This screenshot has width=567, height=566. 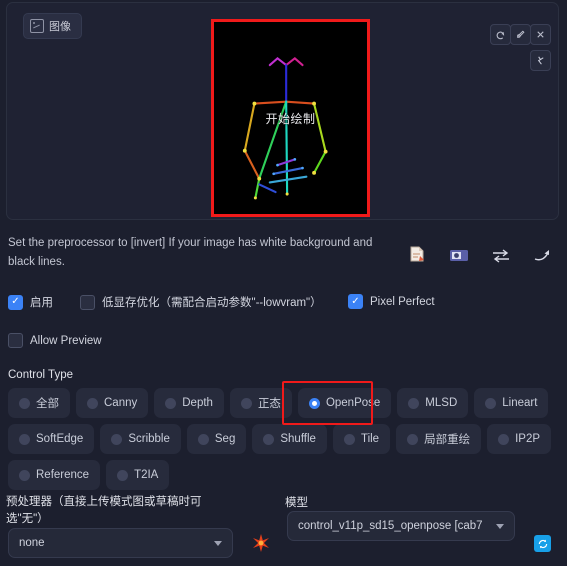 I want to click on checkbox-allow-preview: Allow Preview, so click(x=55, y=340).